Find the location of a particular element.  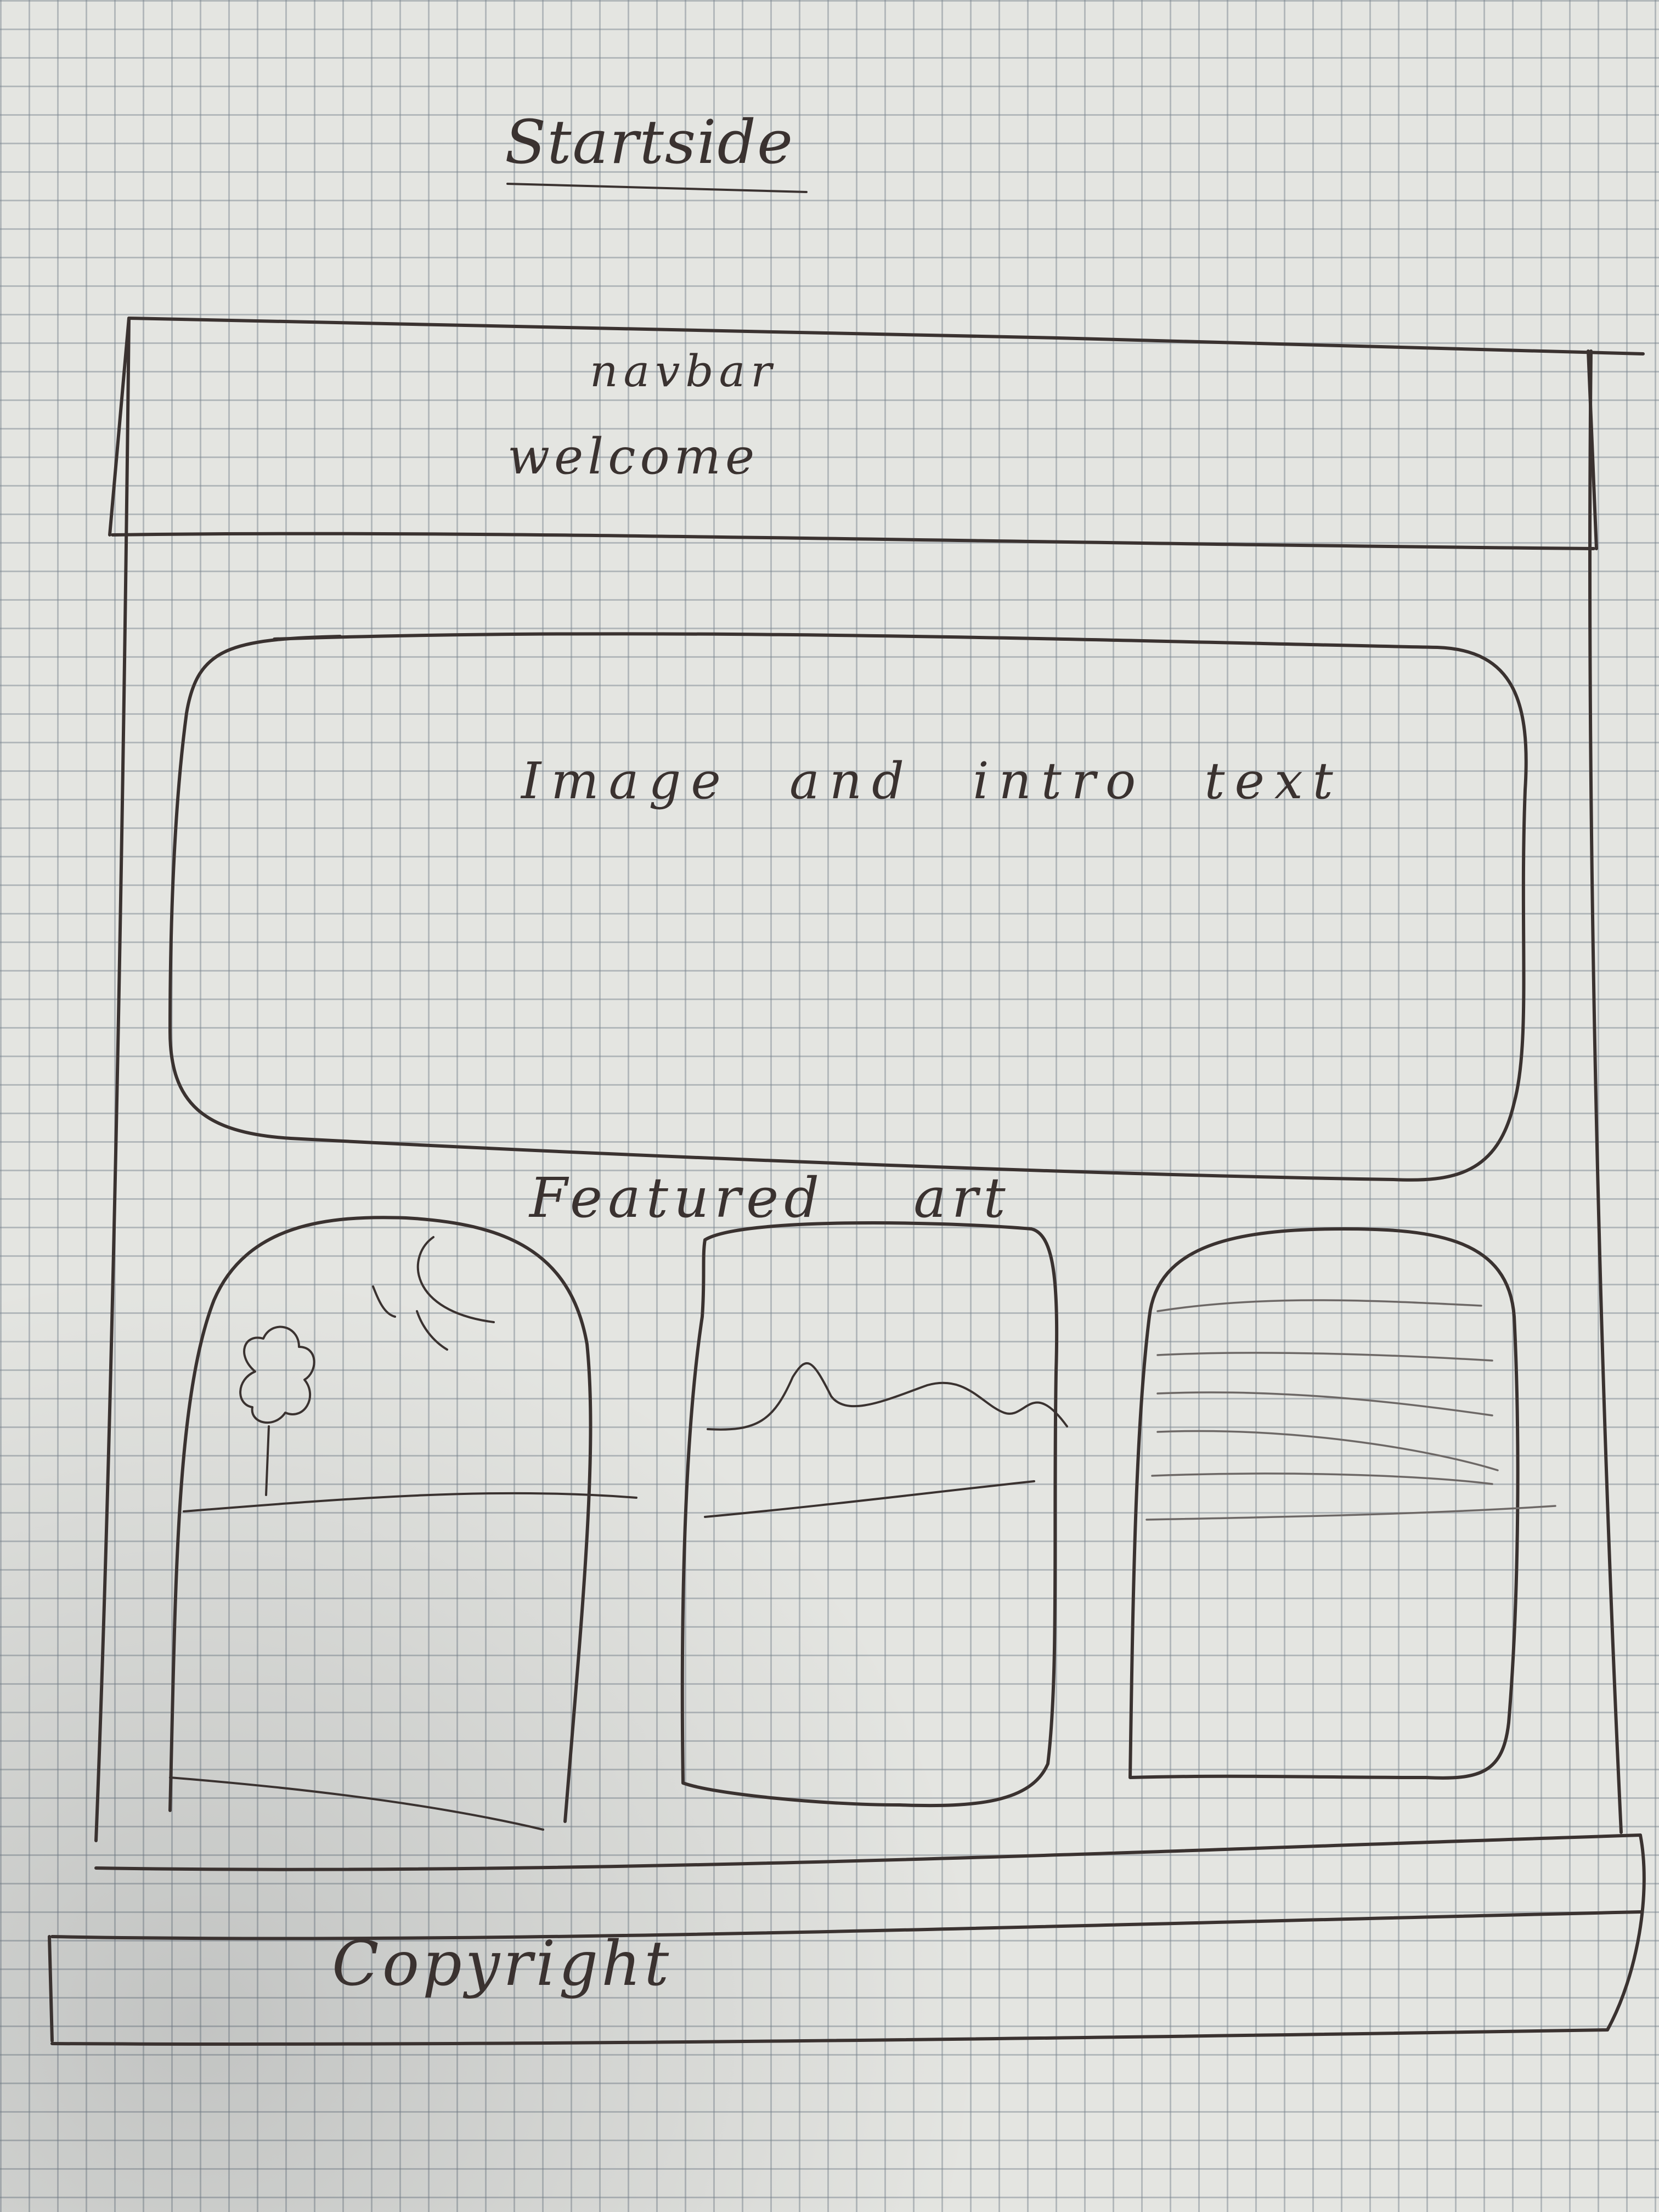

footer-band is located at coordinates (846, 1925).